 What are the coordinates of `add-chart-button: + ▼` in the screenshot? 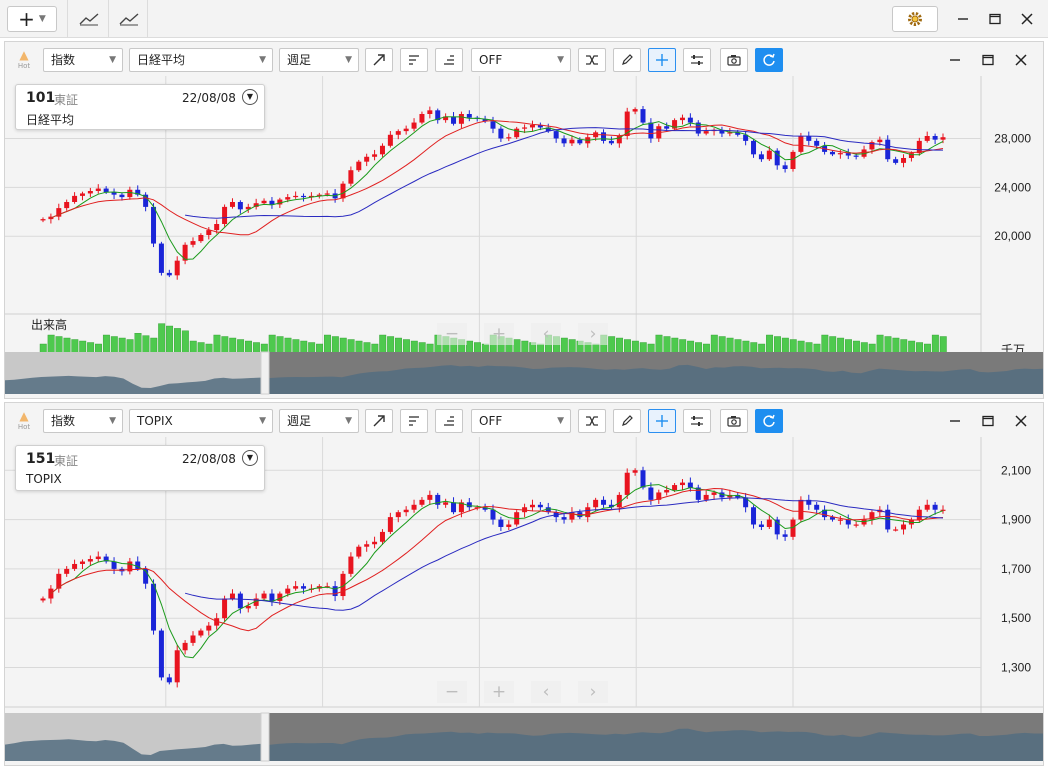 It's located at (32, 19).